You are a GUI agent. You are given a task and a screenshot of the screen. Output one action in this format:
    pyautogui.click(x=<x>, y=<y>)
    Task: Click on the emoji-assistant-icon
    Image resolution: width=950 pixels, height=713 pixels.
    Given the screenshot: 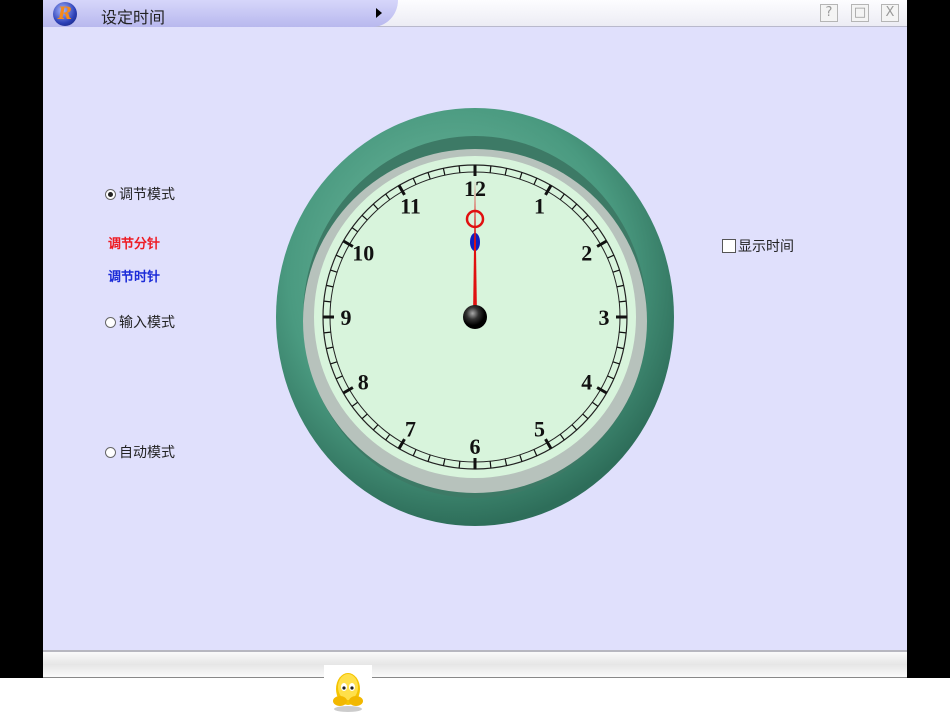 What is the action you would take?
    pyautogui.click(x=348, y=689)
    